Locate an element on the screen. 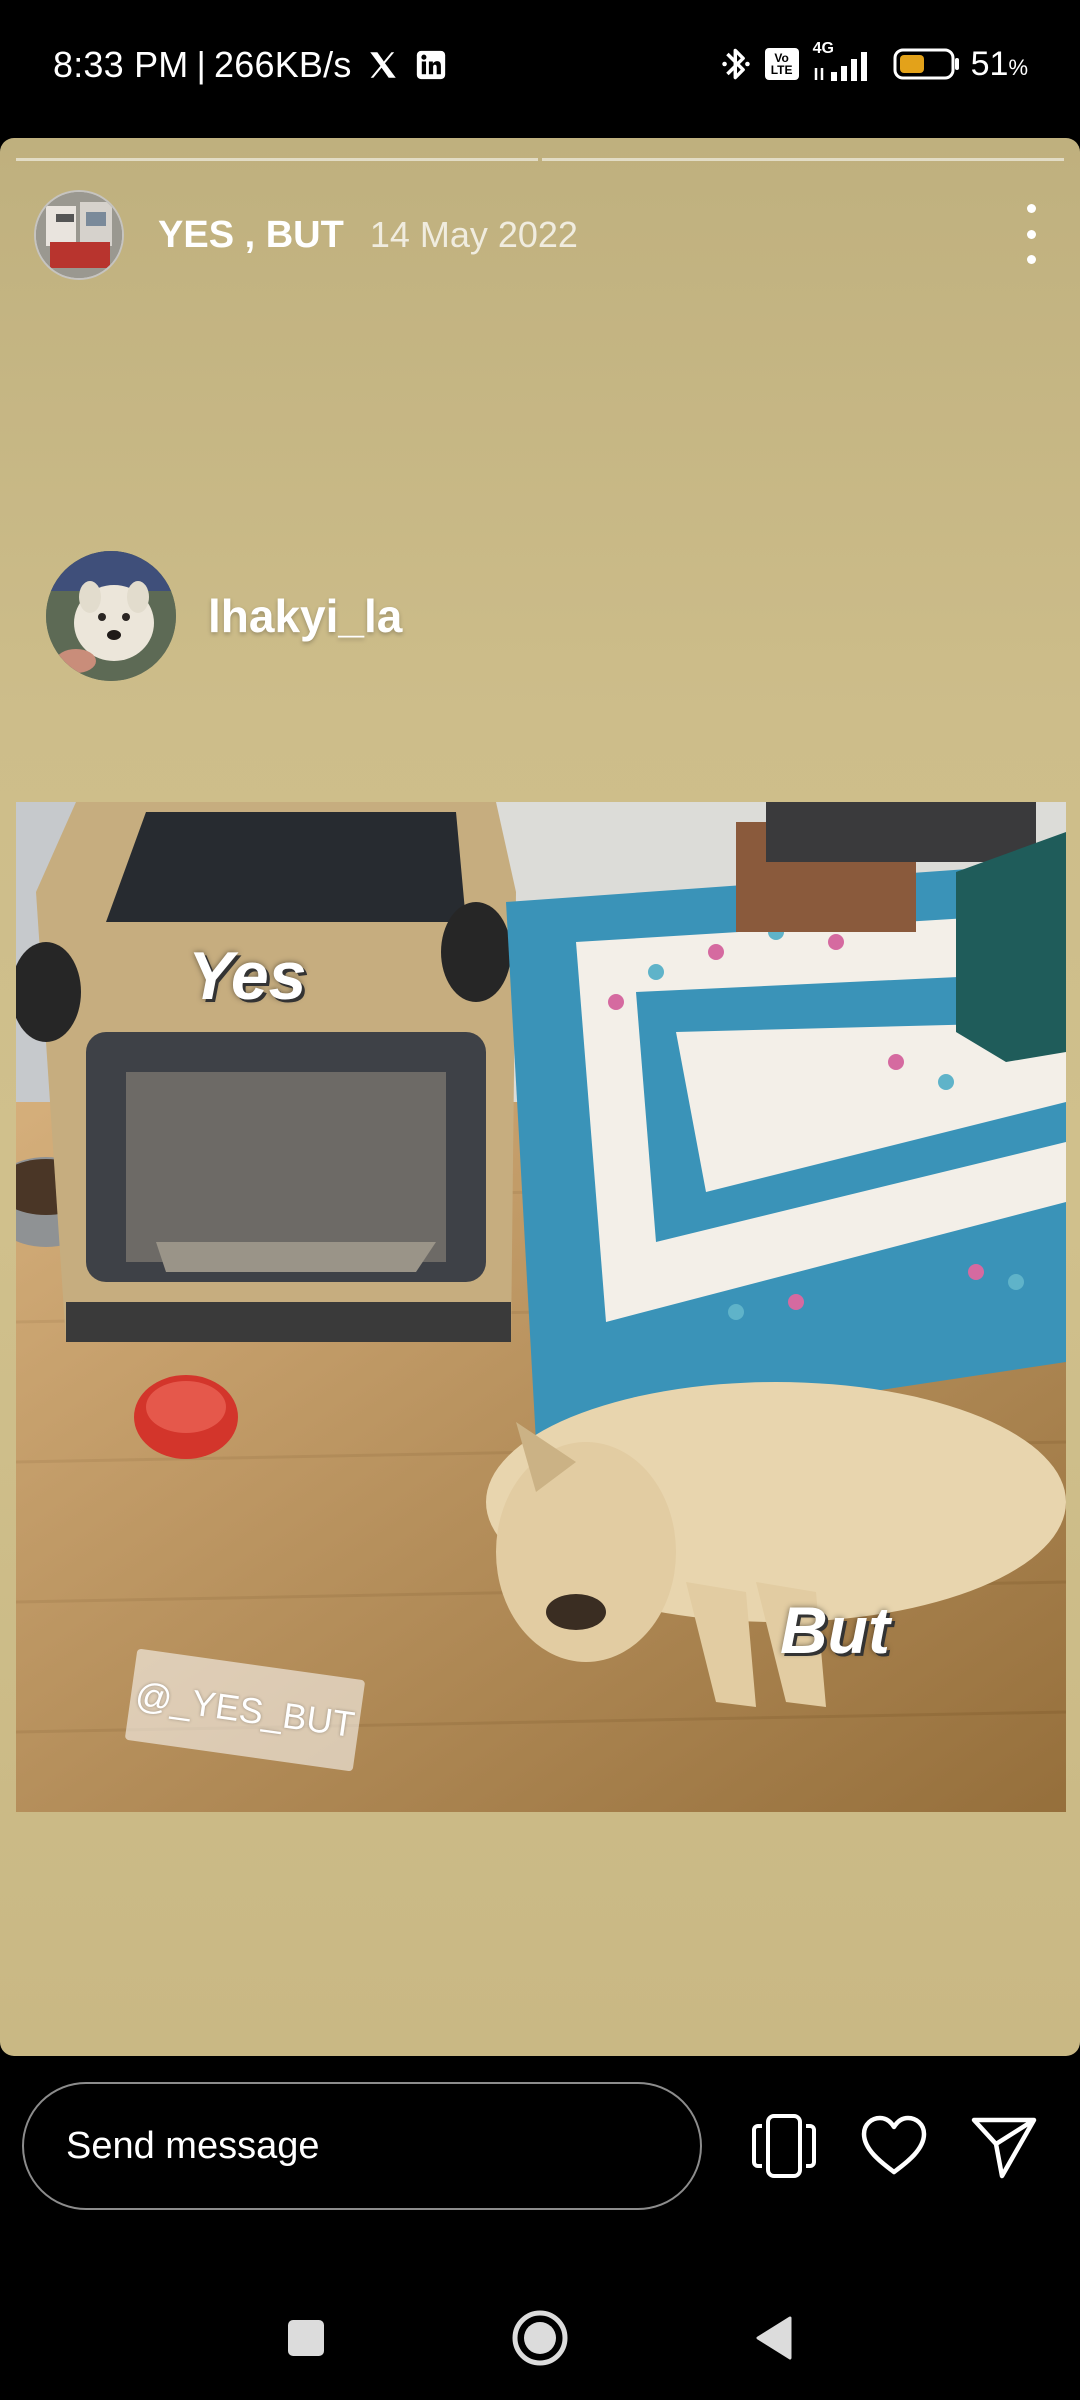 The height and width of the screenshot is (2400, 1080). status-speed: 266KB/s is located at coordinates (283, 64).